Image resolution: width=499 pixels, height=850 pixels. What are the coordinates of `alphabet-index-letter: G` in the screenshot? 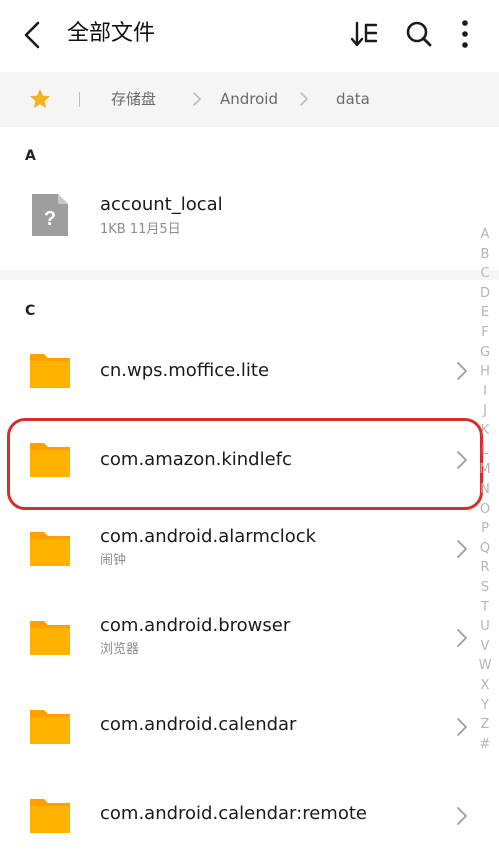 It's located at (485, 352).